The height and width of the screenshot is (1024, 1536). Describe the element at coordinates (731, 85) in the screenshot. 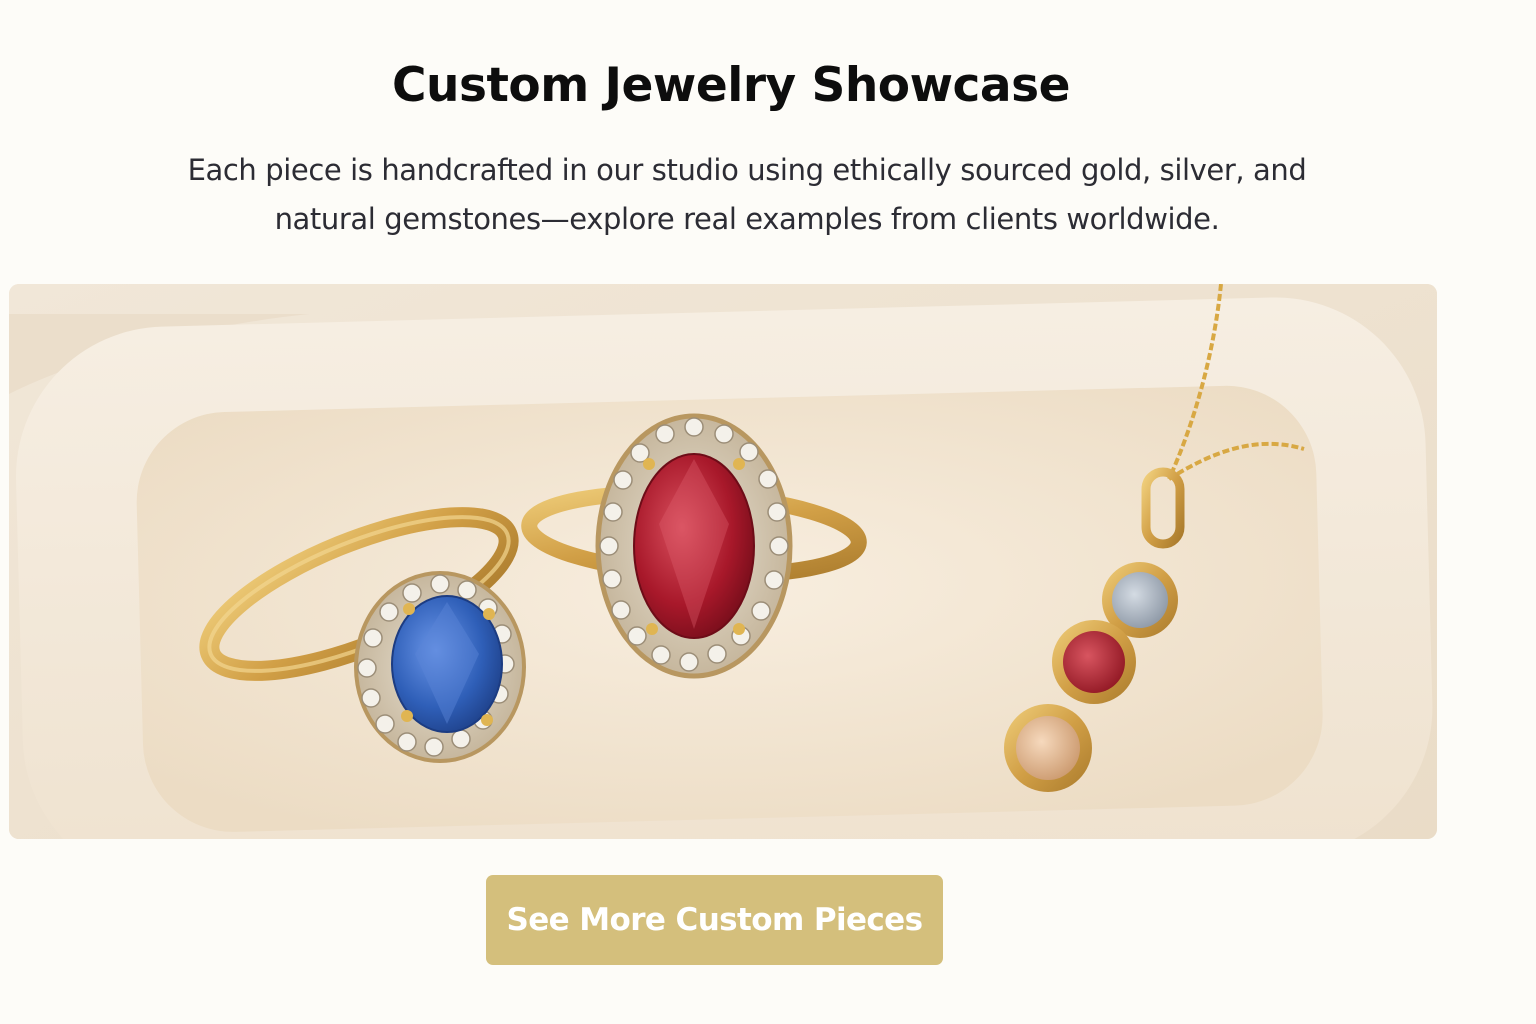

I see `page-title: Custom Jewelry Showcase` at that location.